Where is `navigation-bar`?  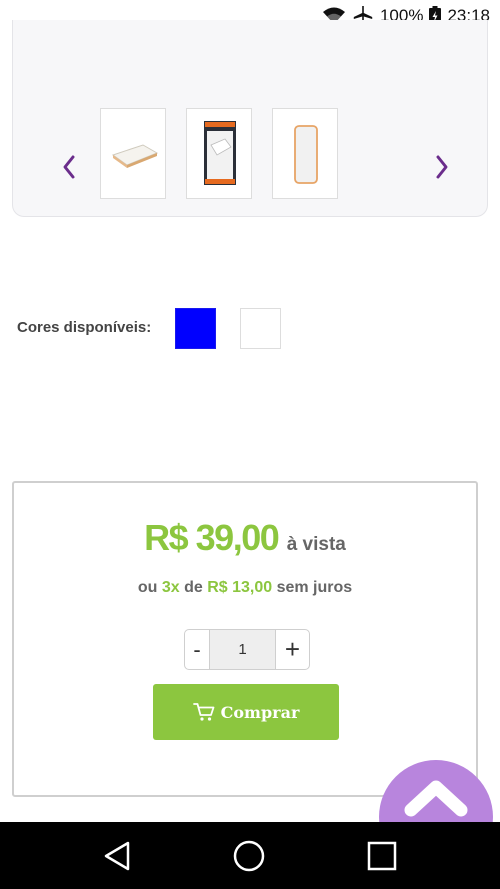 navigation-bar is located at coordinates (250, 855).